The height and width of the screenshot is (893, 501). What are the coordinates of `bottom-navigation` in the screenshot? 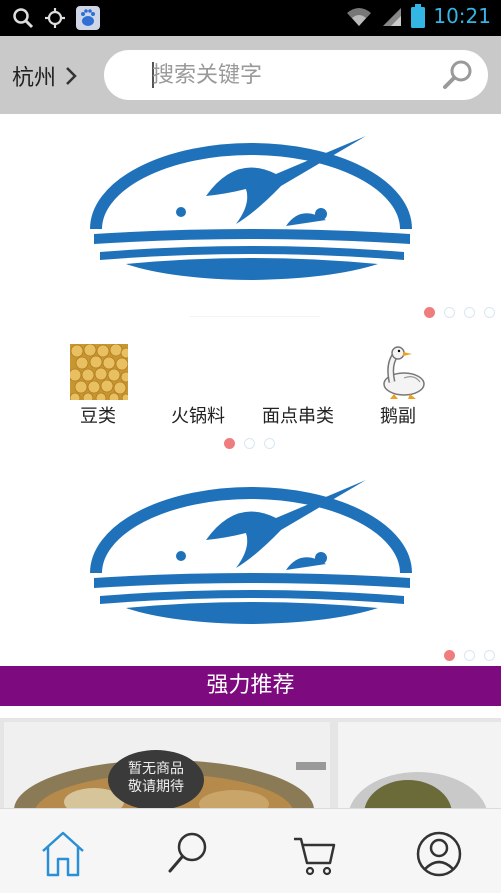 It's located at (250, 850).